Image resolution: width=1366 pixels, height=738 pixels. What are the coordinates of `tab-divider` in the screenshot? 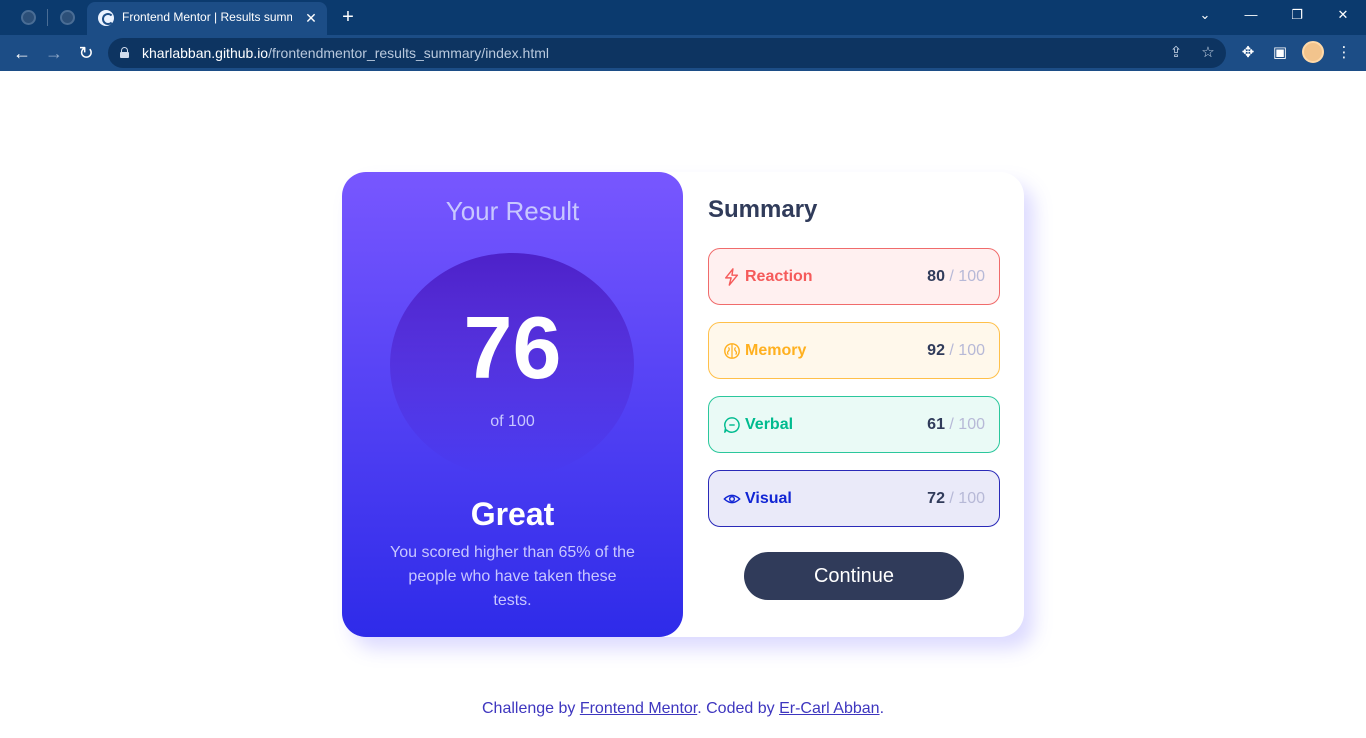 It's located at (47, 17).